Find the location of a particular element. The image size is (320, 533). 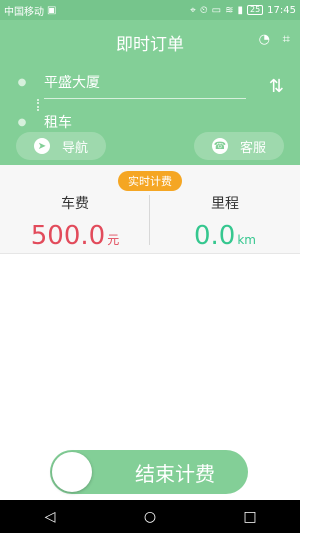

page-title: 即时订单 is located at coordinates (150, 45).